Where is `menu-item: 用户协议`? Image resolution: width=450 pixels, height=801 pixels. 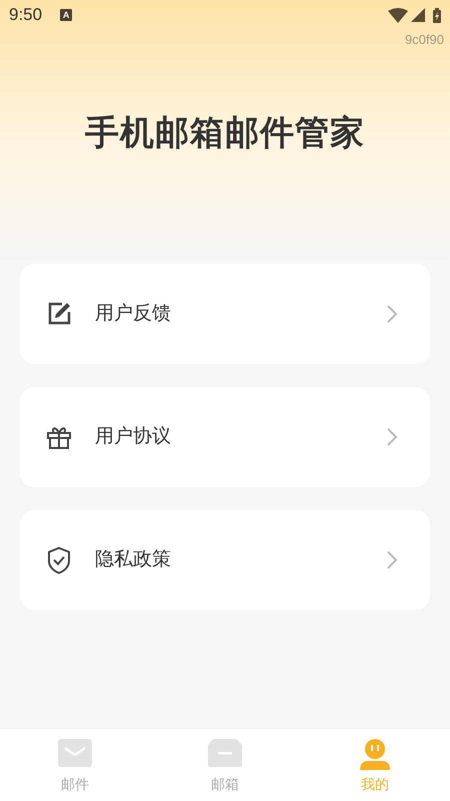 menu-item: 用户协议 is located at coordinates (225, 437).